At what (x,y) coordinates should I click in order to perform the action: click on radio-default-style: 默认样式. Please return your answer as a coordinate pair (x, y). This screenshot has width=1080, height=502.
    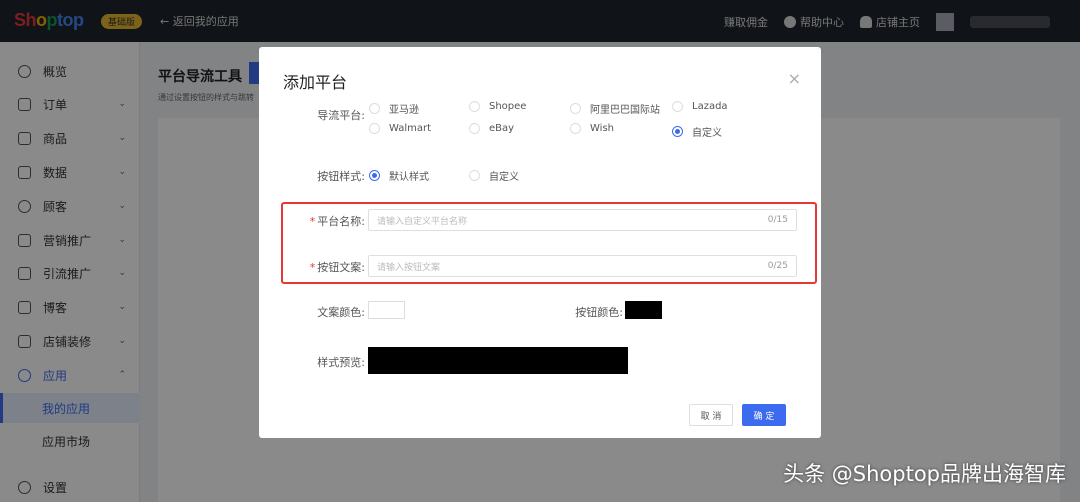
    Looking at the image, I should click on (399, 175).